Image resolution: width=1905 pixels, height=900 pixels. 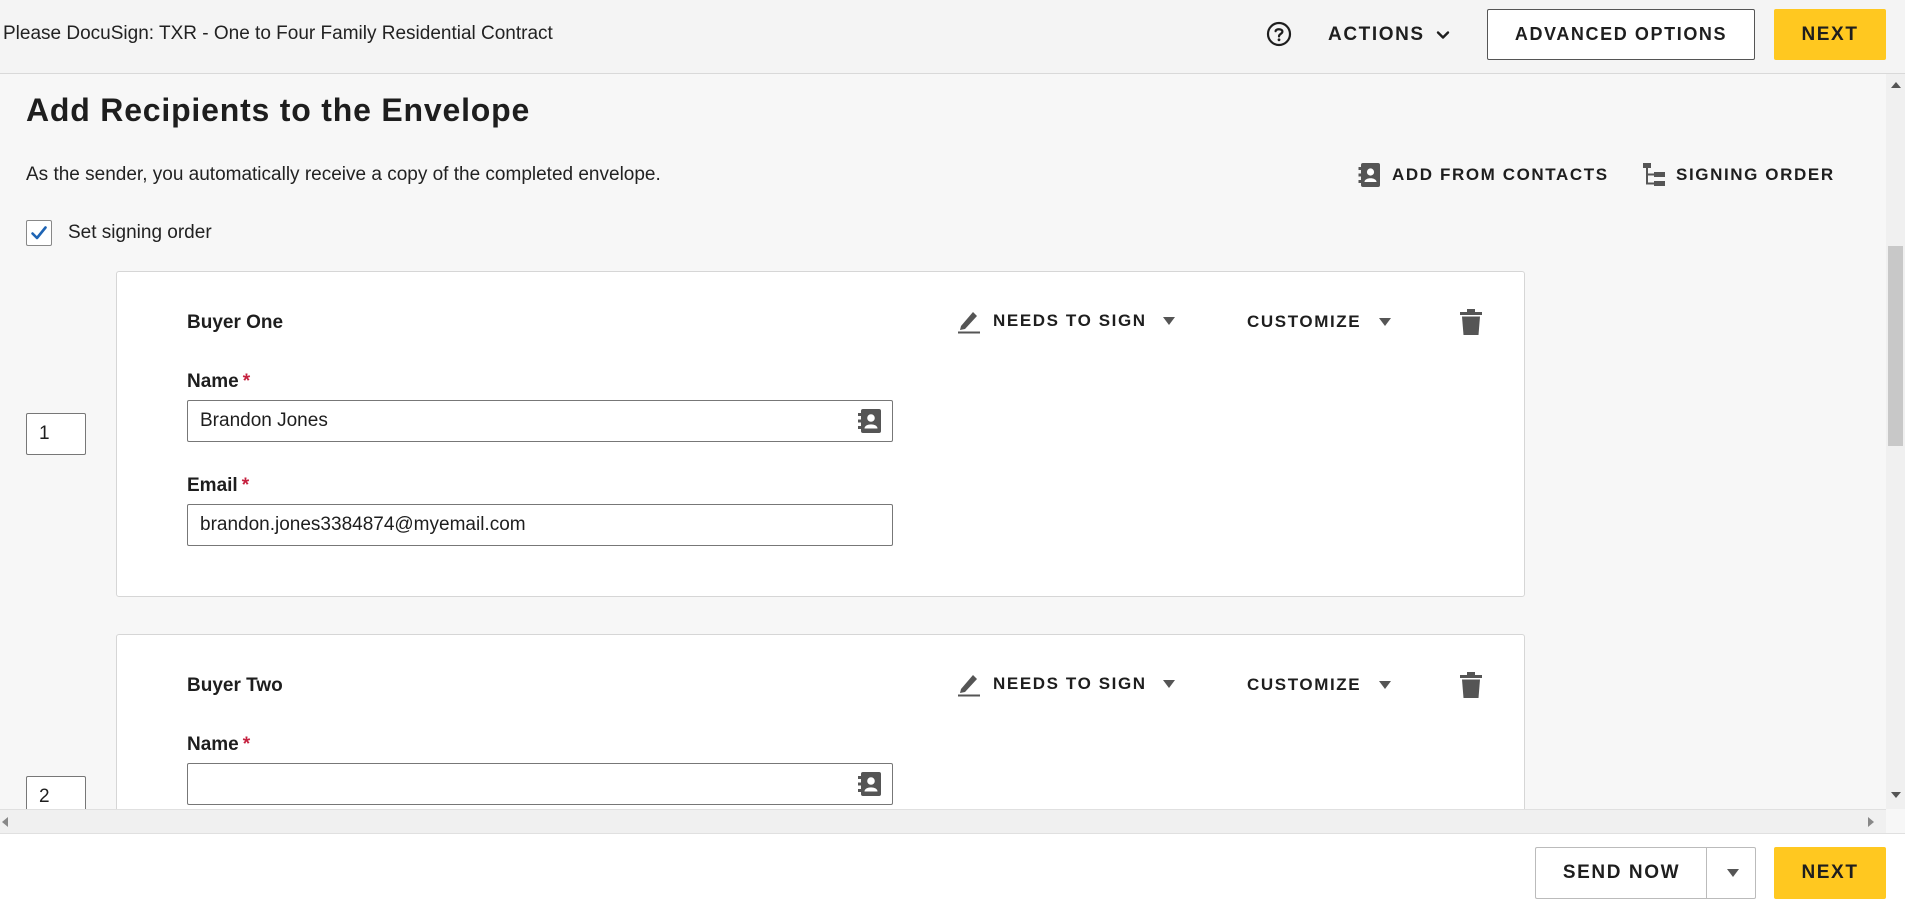 What do you see at coordinates (1279, 34) in the screenshot?
I see `question-circle-icon` at bounding box center [1279, 34].